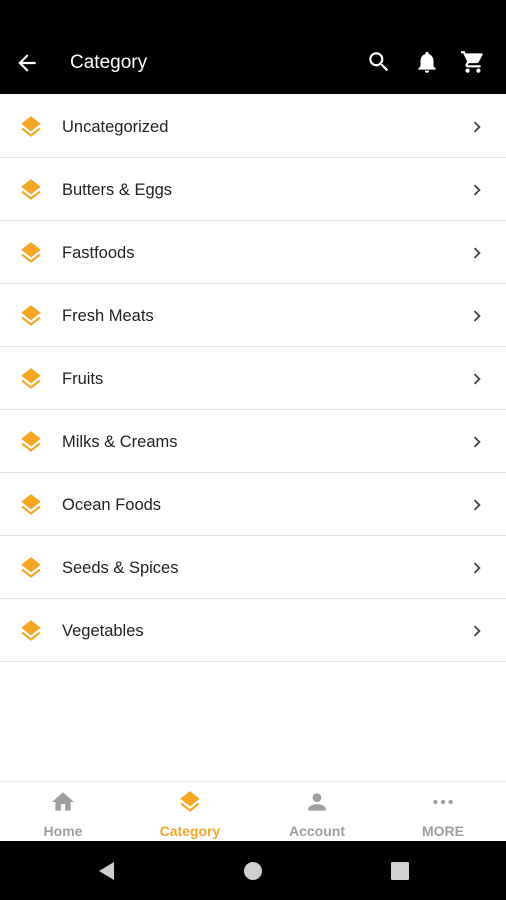  I want to click on bottom-nav: Home Category Account MORE, so click(253, 811).